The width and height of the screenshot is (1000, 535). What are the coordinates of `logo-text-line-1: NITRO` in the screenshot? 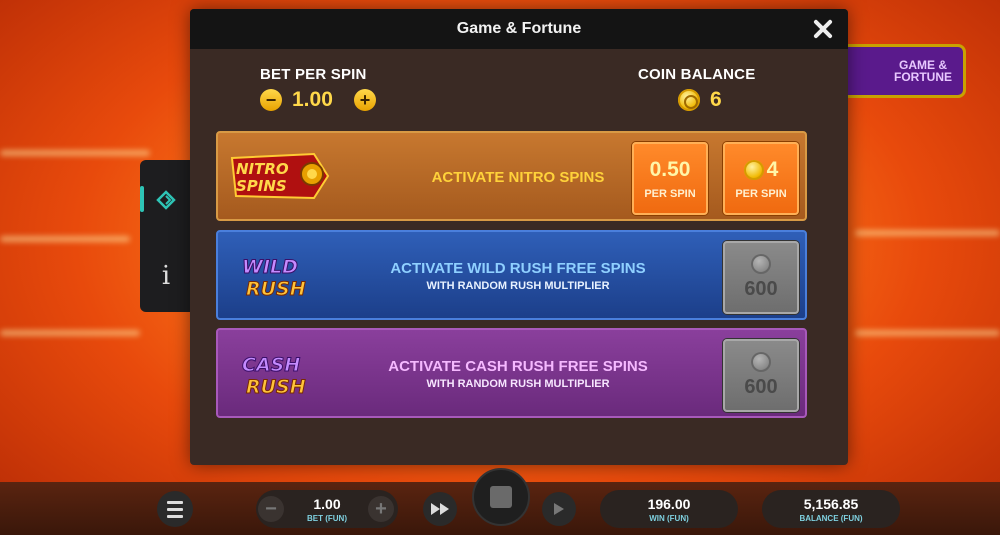 It's located at (262, 169).